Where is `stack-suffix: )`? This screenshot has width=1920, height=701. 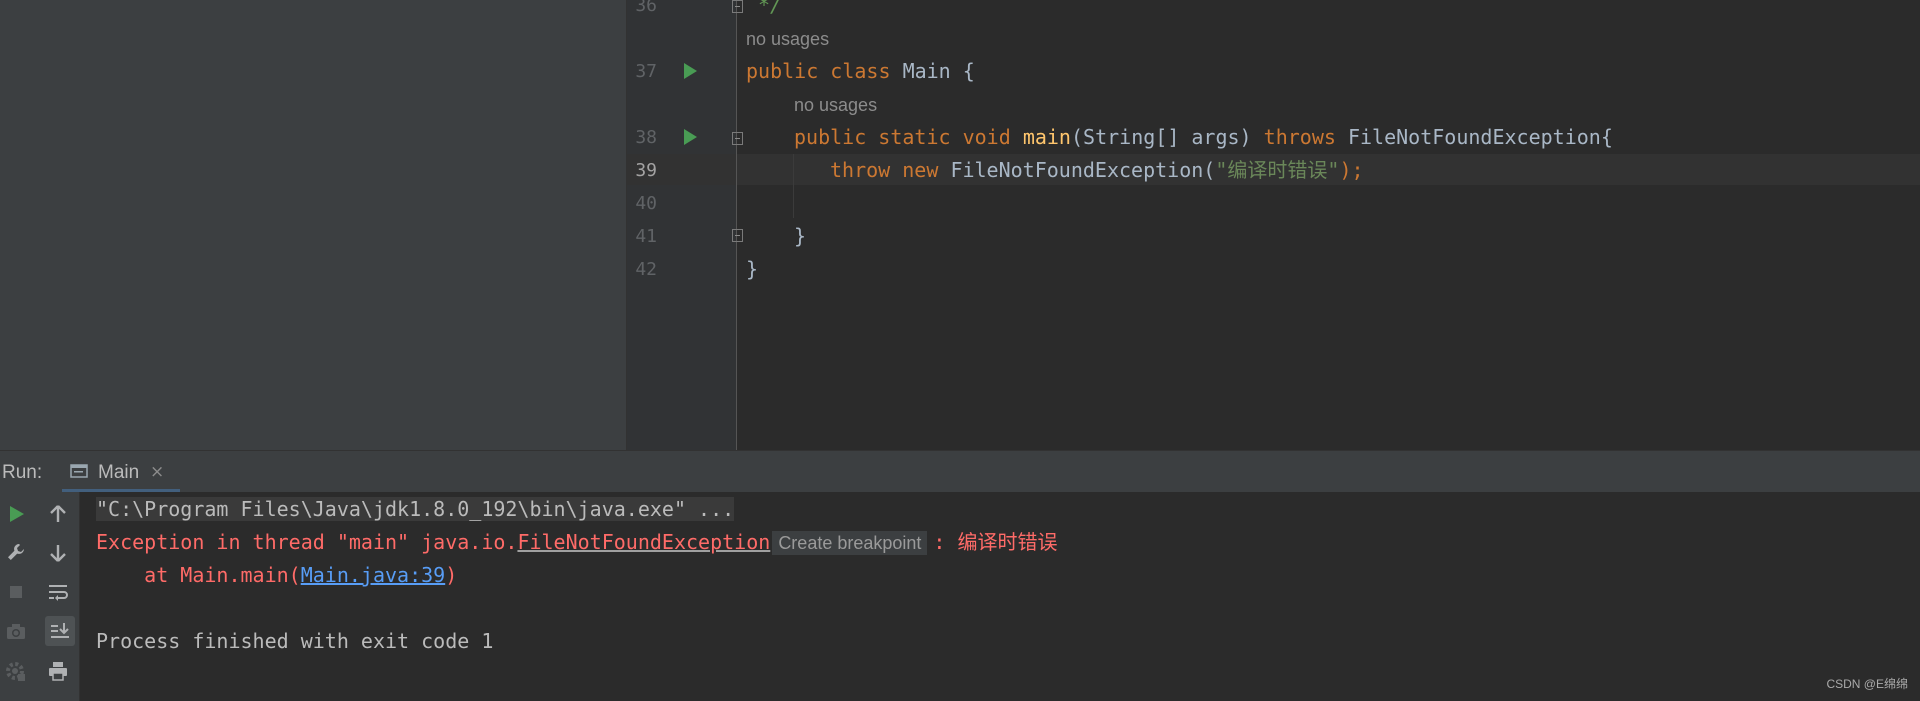
stack-suffix: ) is located at coordinates (451, 575).